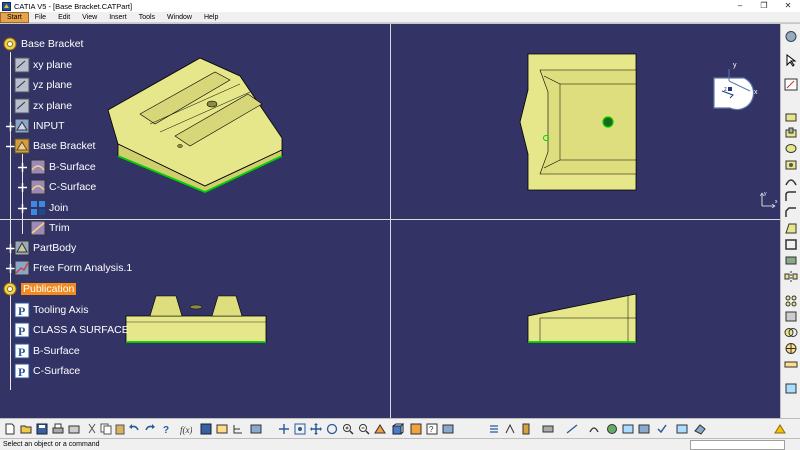 The height and width of the screenshot is (450, 800). I want to click on side-part-view, so click(582, 318).